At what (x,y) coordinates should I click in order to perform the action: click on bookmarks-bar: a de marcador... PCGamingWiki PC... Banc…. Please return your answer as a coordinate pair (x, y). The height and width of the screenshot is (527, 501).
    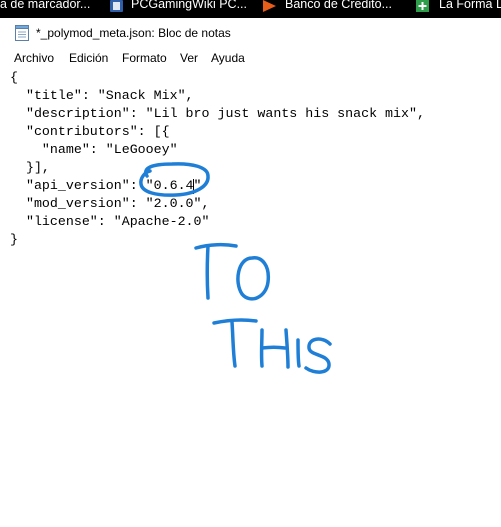
    Looking at the image, I should click on (250, 9).